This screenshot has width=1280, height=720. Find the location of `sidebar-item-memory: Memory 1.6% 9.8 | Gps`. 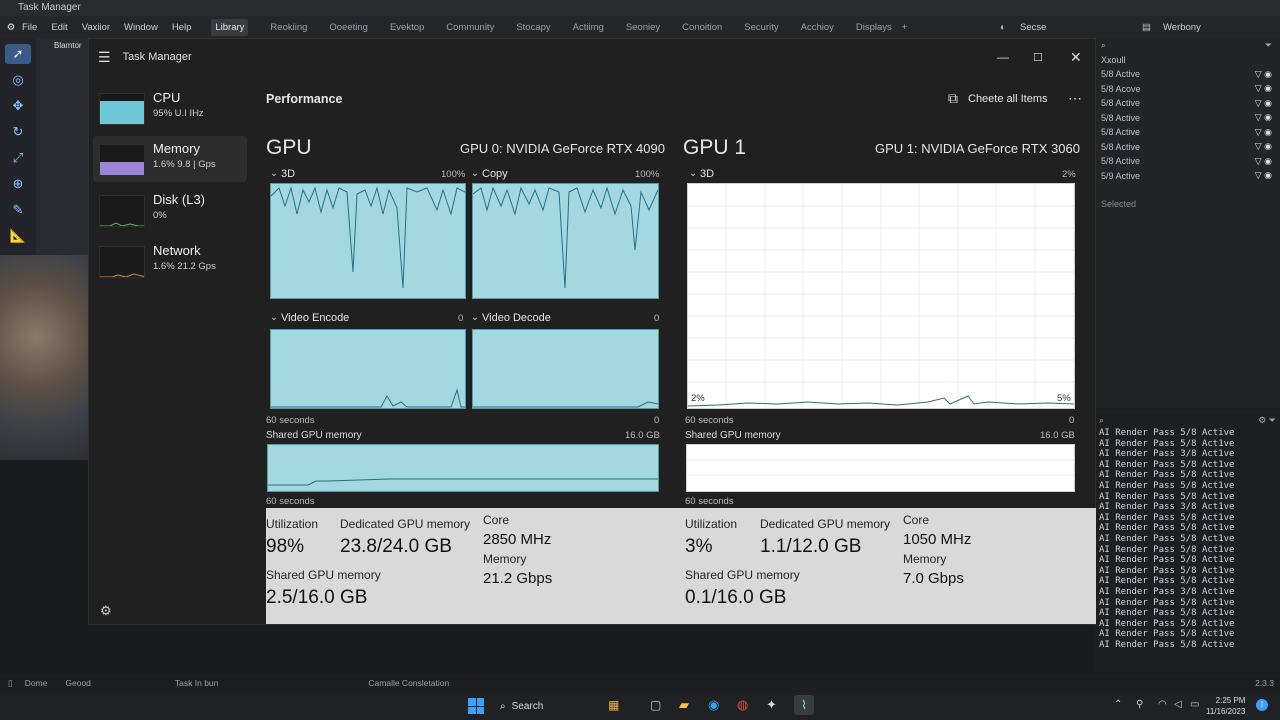

sidebar-item-memory: Memory 1.6% 9.8 | Gps is located at coordinates (170, 159).